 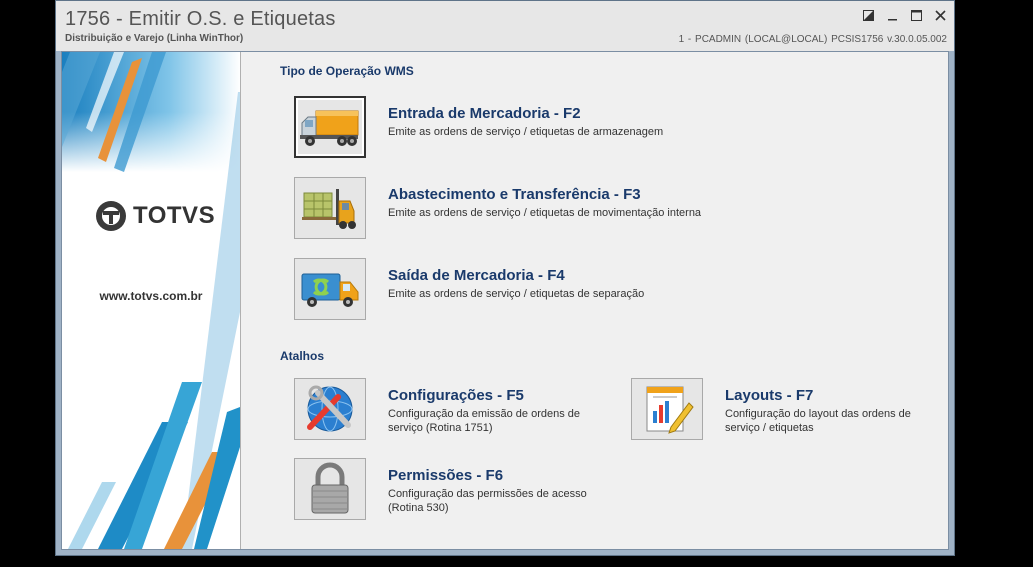 What do you see at coordinates (904, 15) in the screenshot?
I see `window-controls` at bounding box center [904, 15].